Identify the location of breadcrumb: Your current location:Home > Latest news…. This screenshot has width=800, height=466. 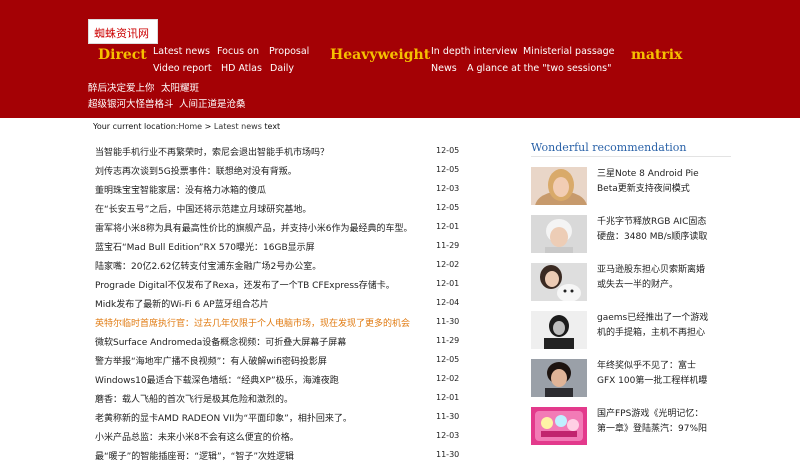
(186, 126).